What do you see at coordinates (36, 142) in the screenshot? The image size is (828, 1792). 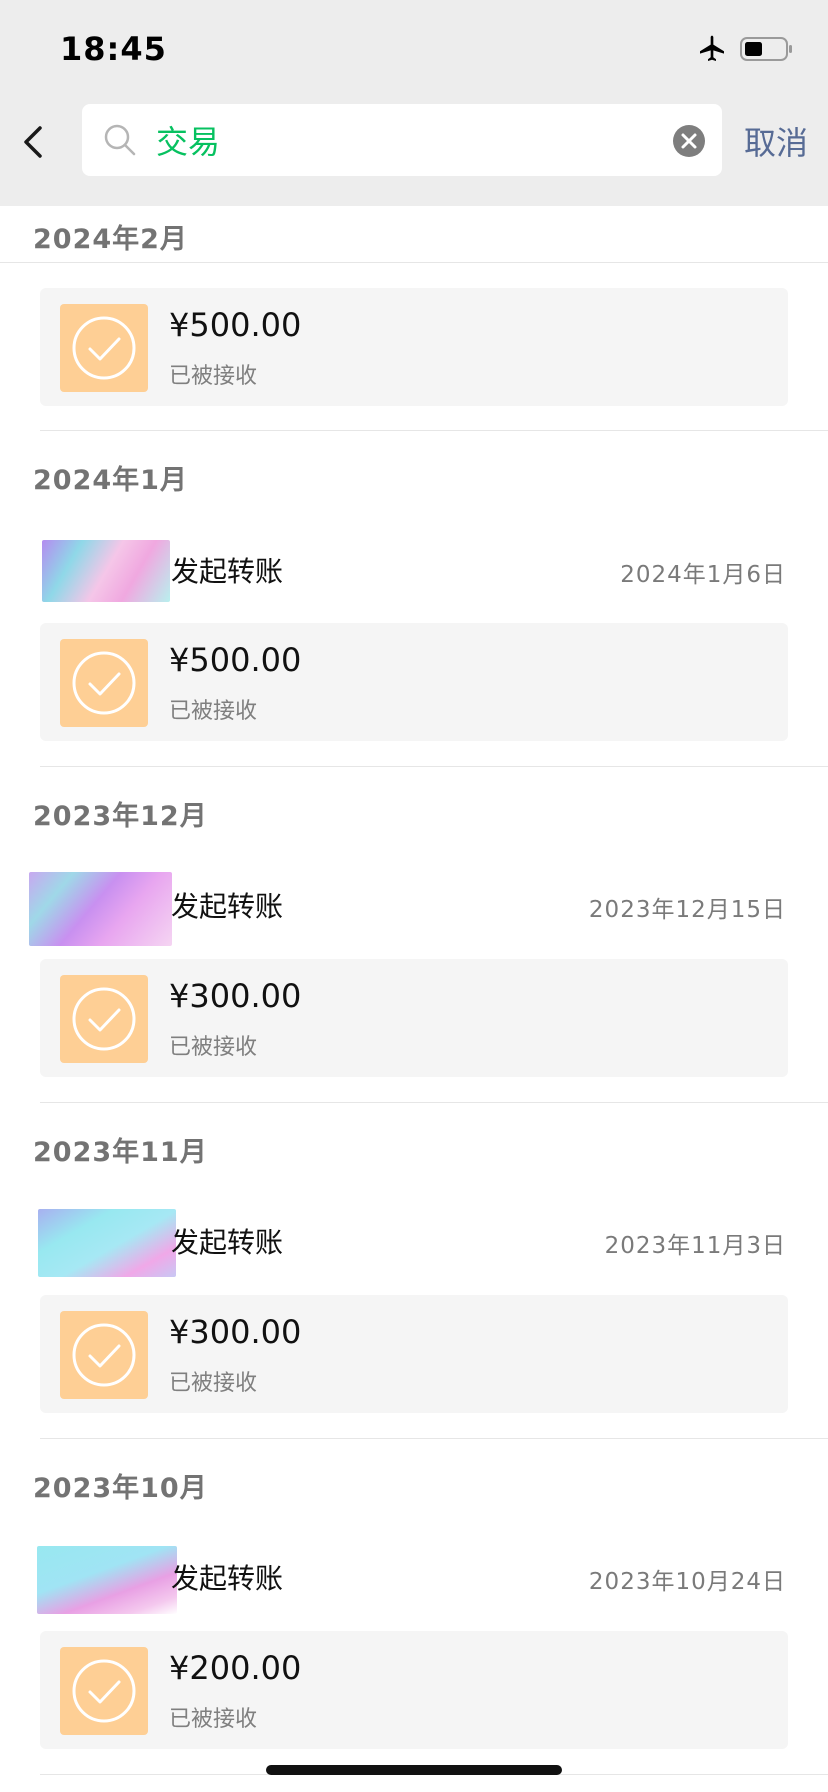 I see `back-chevron-icon` at bounding box center [36, 142].